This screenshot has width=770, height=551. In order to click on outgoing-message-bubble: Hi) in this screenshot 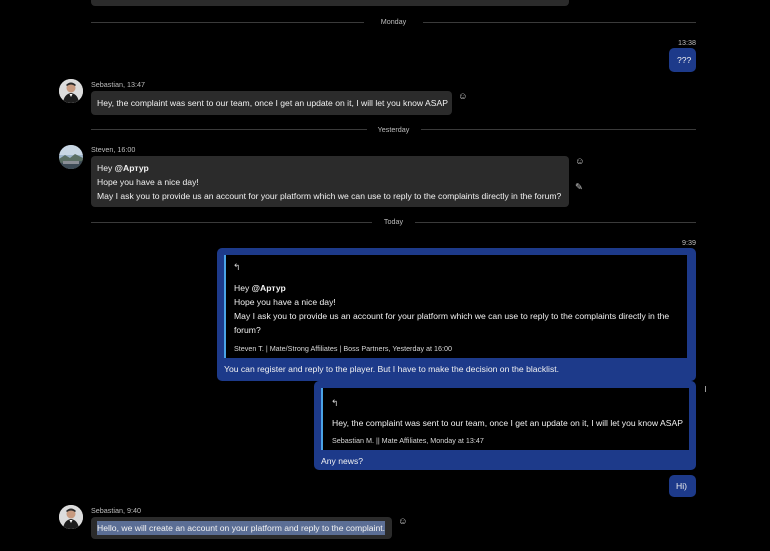, I will do `click(682, 486)`.